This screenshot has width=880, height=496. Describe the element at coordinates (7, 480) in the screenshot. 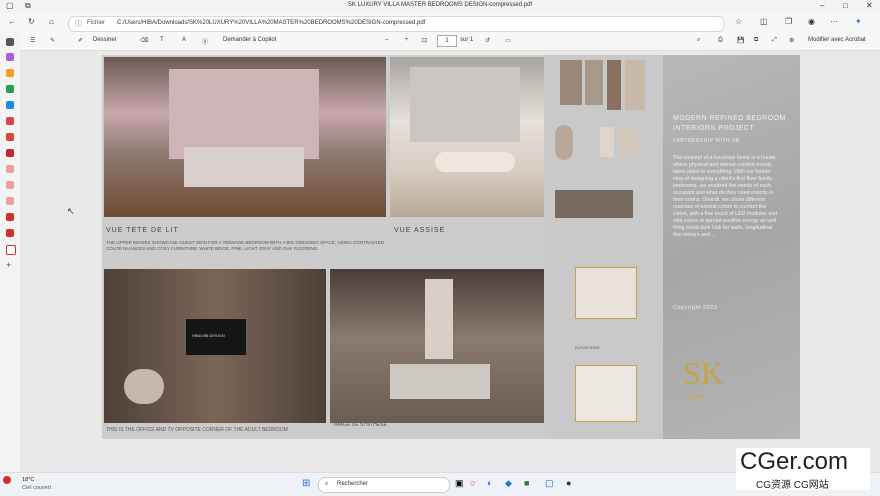

I see `weather-alert-icon` at that location.